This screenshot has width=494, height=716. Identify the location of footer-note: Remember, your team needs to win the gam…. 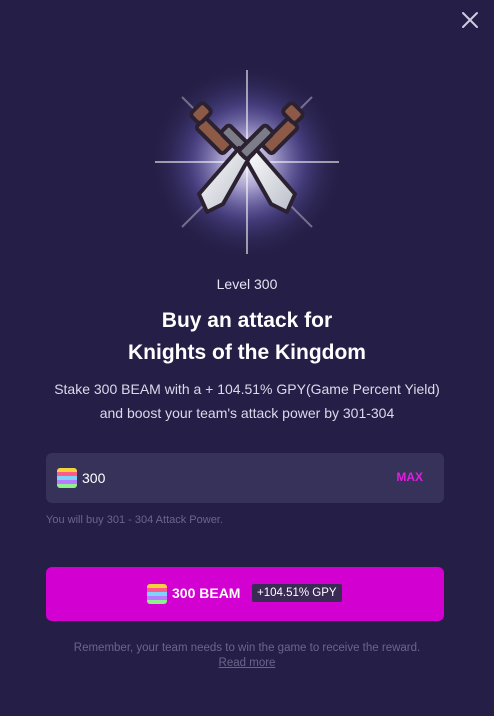
(247, 656).